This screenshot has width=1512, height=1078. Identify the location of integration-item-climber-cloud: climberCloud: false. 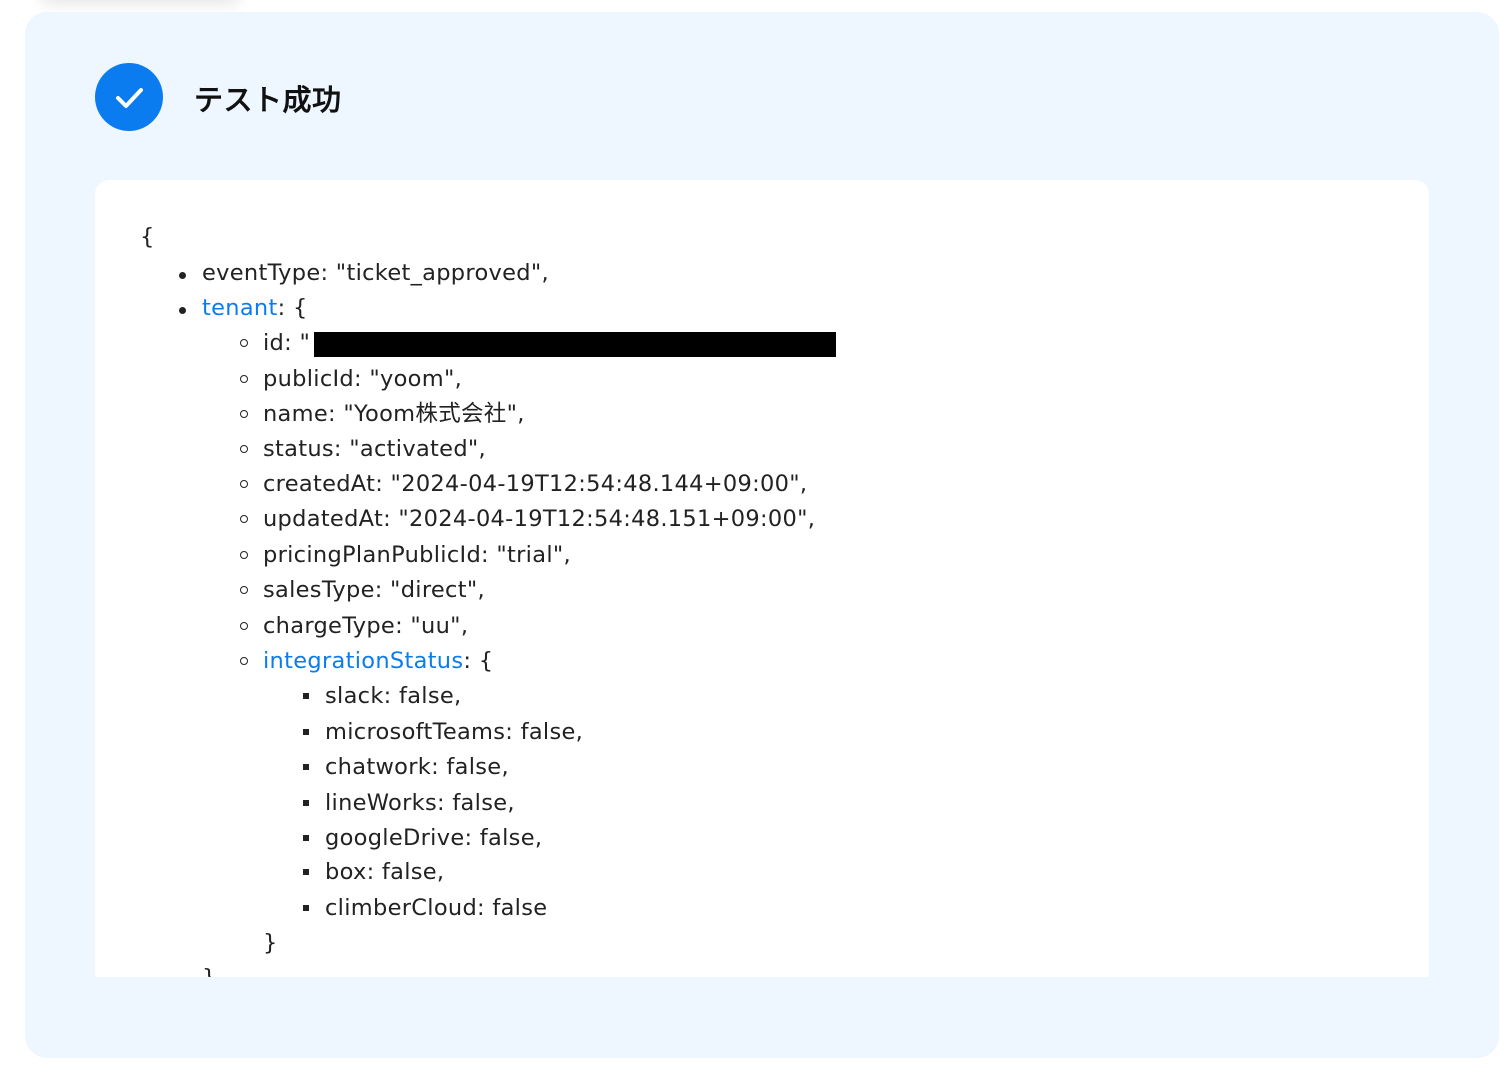
(436, 908).